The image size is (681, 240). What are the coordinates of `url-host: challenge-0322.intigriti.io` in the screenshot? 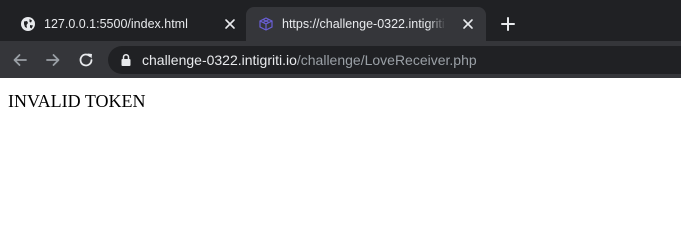 It's located at (219, 60).